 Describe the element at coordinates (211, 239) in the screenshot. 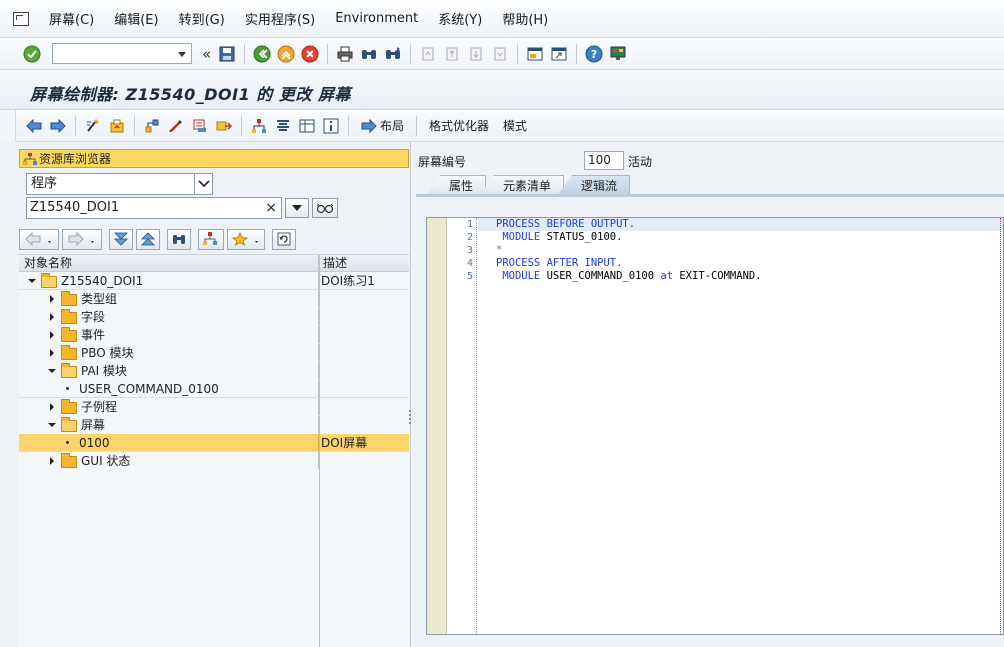

I see `object-list-button` at that location.